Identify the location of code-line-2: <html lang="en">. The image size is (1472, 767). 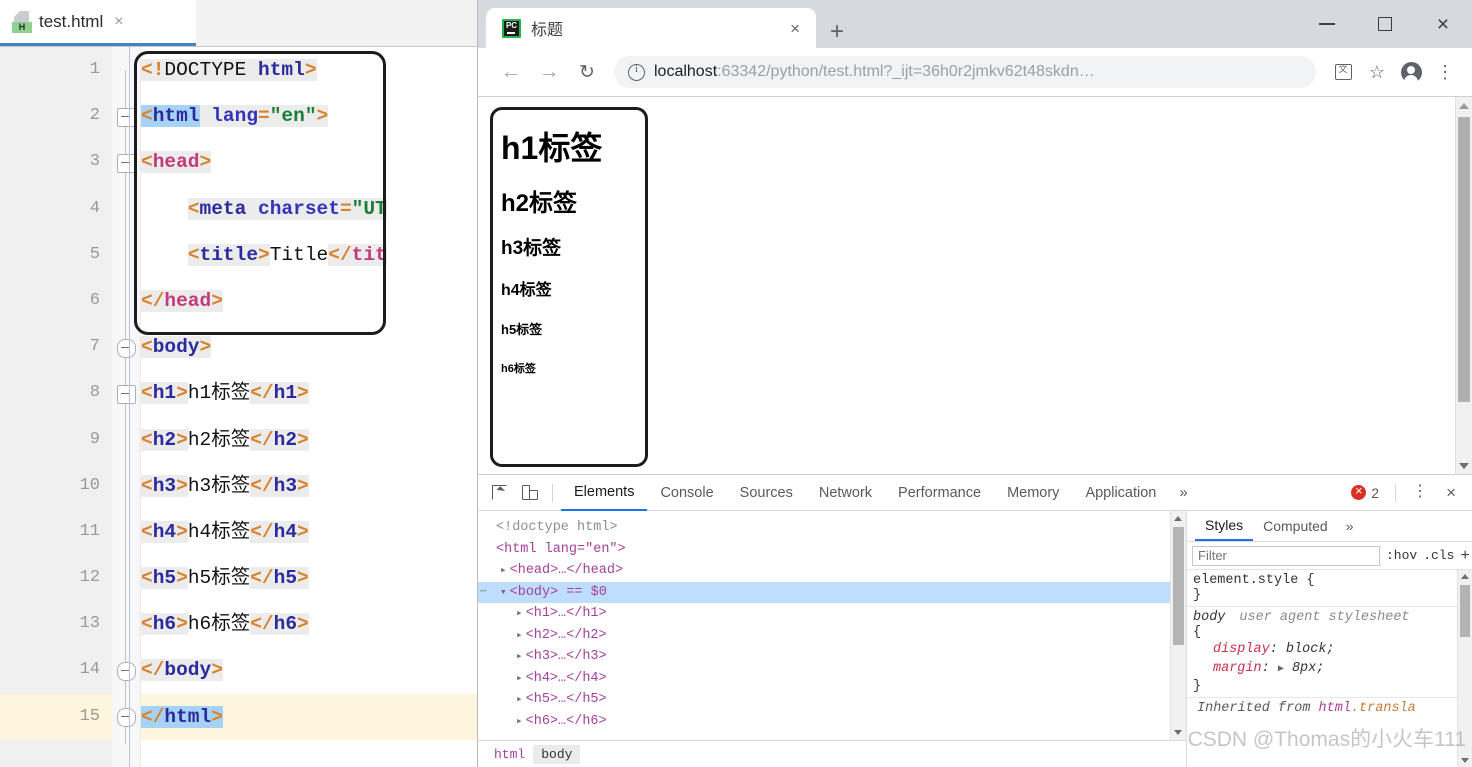
(309, 116).